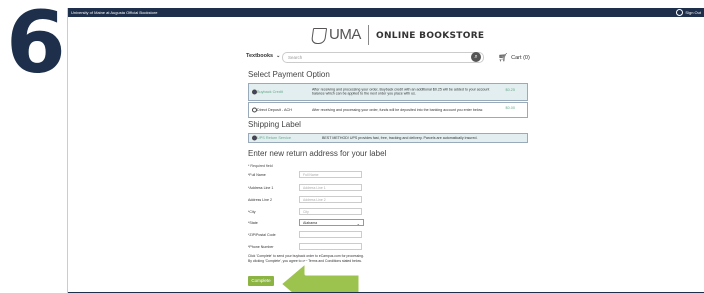  What do you see at coordinates (330, 187) in the screenshot?
I see `address-line1-input: Address Line 1` at bounding box center [330, 187].